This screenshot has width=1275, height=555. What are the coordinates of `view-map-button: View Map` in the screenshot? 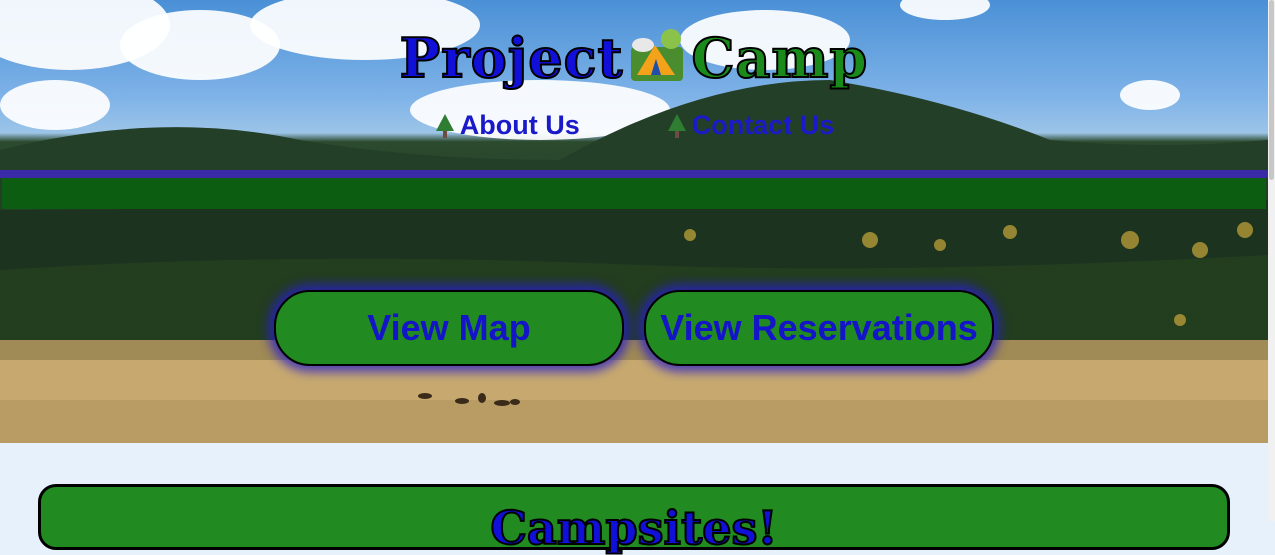 It's located at (449, 328).